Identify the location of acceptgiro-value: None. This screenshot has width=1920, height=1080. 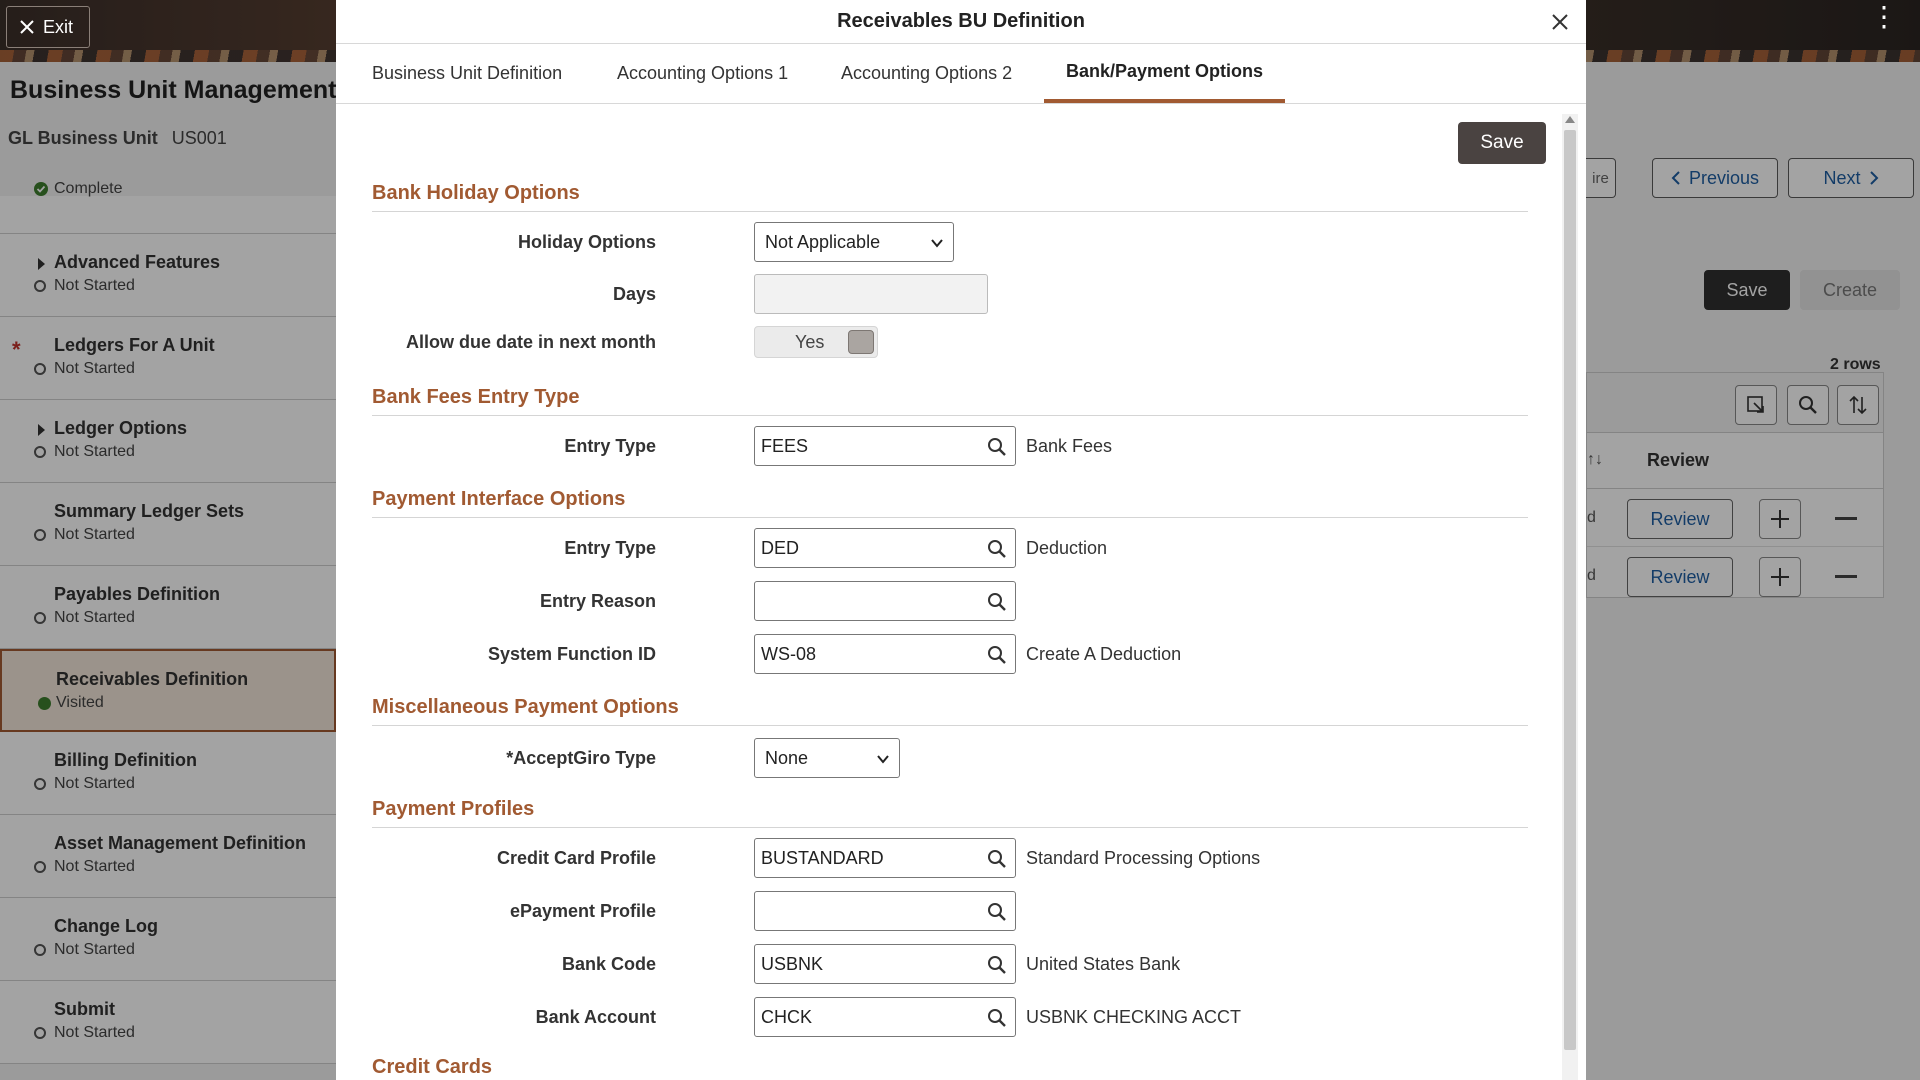
(786, 758).